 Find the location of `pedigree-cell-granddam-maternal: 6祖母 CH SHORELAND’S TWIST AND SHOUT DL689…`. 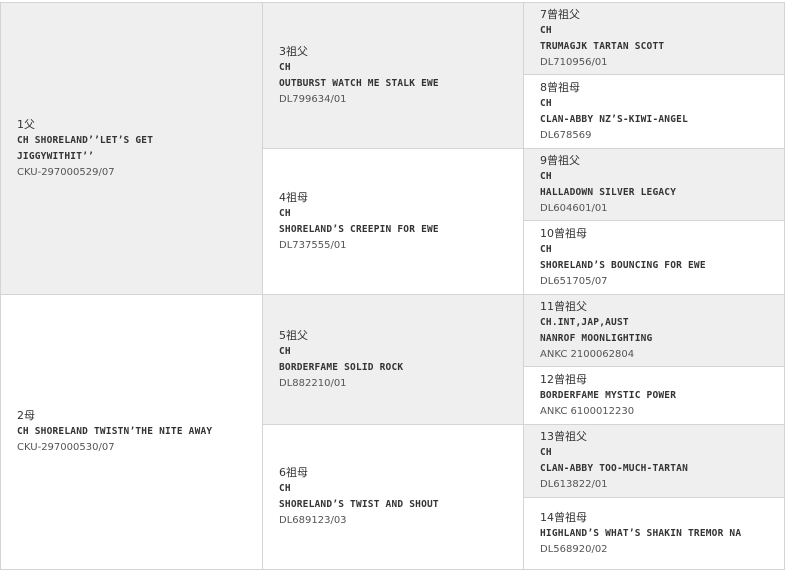

pedigree-cell-granddam-maternal: 6祖母 CH SHORELAND’S TWIST AND SHOUT DL689… is located at coordinates (393, 497).